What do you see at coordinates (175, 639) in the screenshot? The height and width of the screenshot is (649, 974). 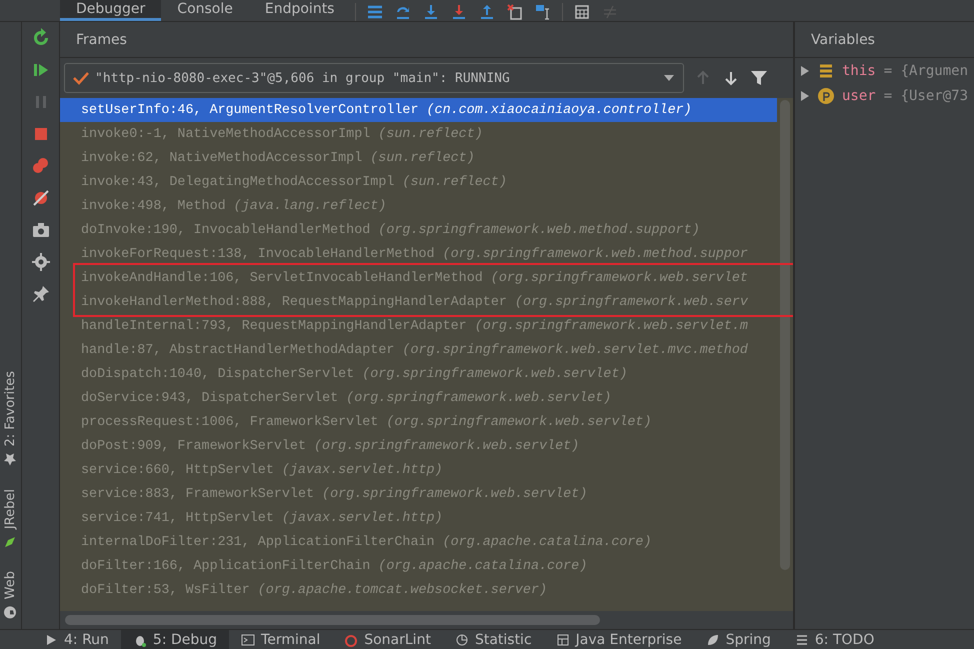 I see `tool-window-tab: 5: Debug` at bounding box center [175, 639].